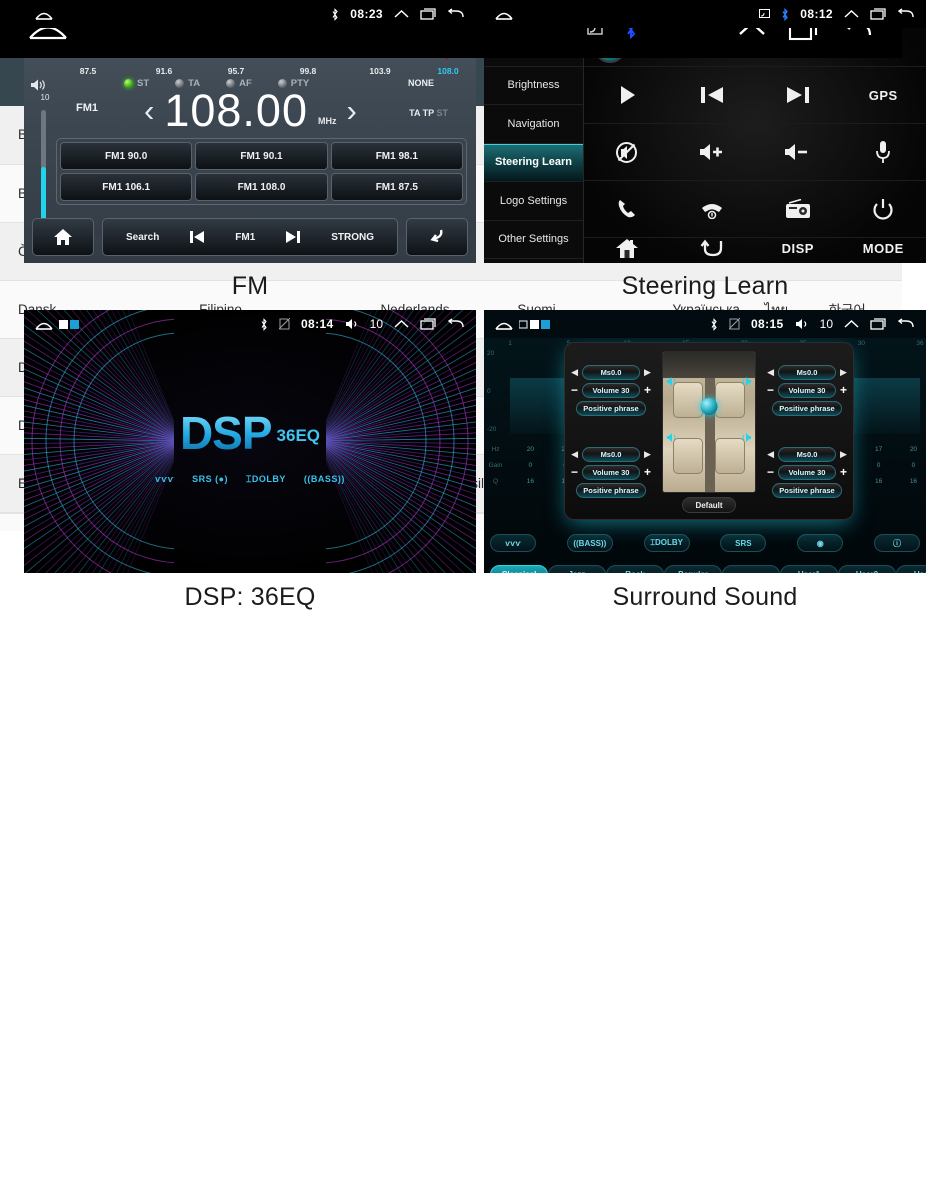  Describe the element at coordinates (533, 162) in the screenshot. I see `sidebar-item-steering-learn: Steering Learn` at that location.